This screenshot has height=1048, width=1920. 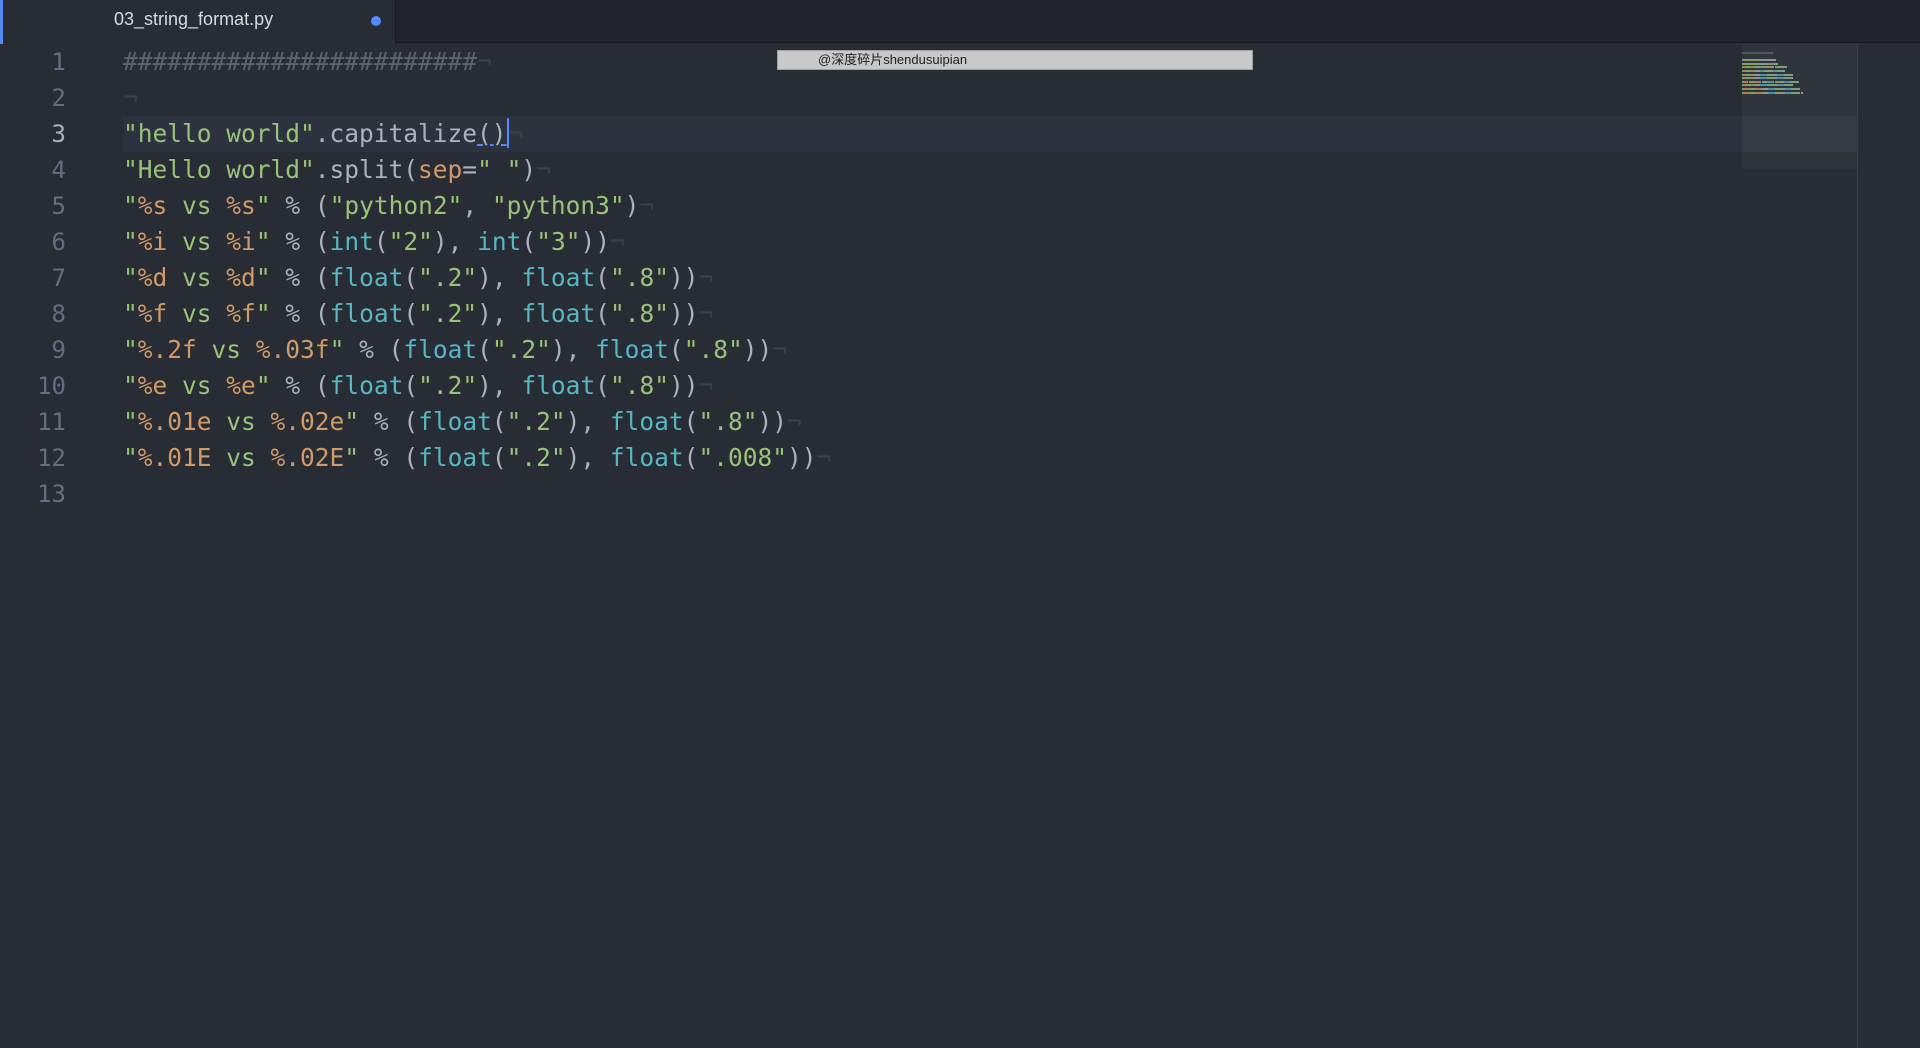 I want to click on code-token: (), so click(x=492, y=133).